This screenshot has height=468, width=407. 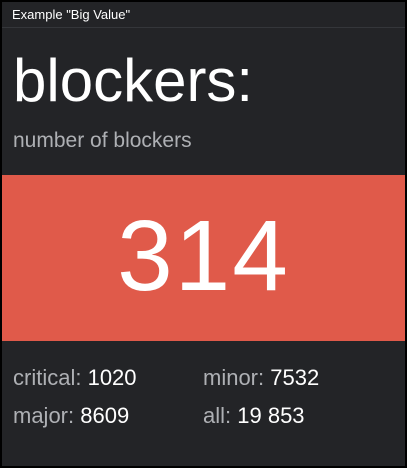 I want to click on headline: blockers:, so click(x=133, y=80).